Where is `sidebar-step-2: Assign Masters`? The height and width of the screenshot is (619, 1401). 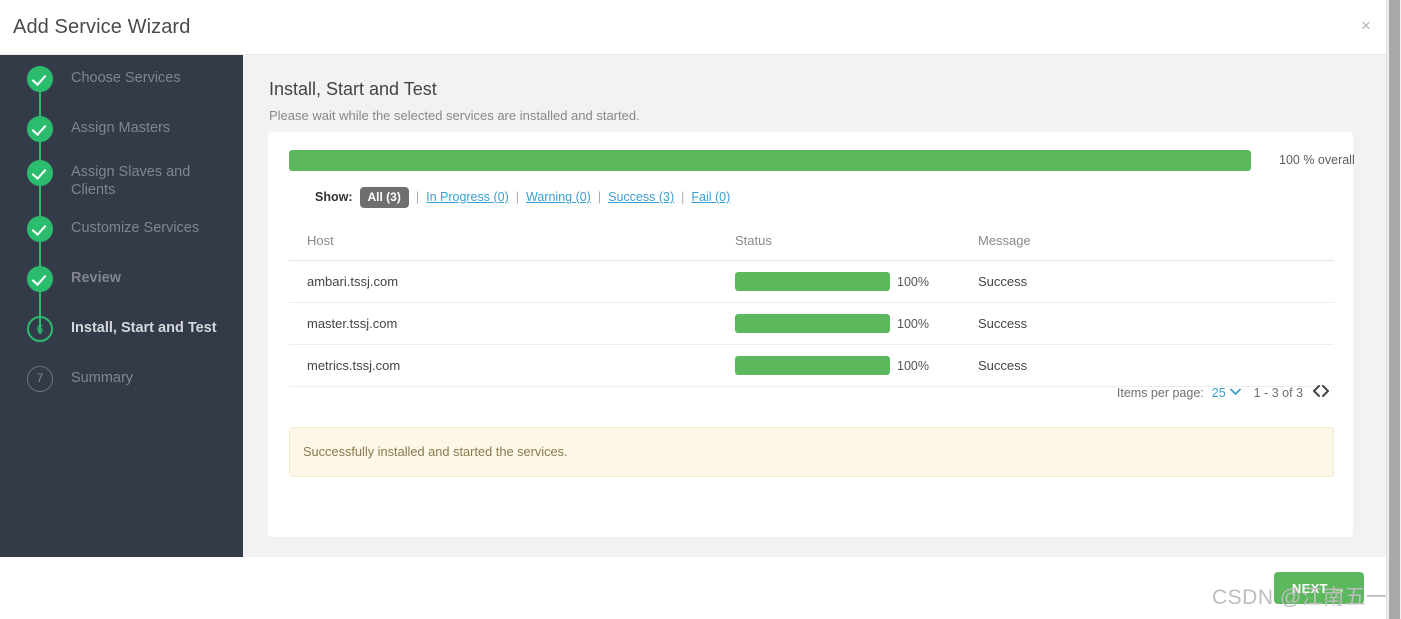
sidebar-step-2: Assign Masters is located at coordinates (121, 141).